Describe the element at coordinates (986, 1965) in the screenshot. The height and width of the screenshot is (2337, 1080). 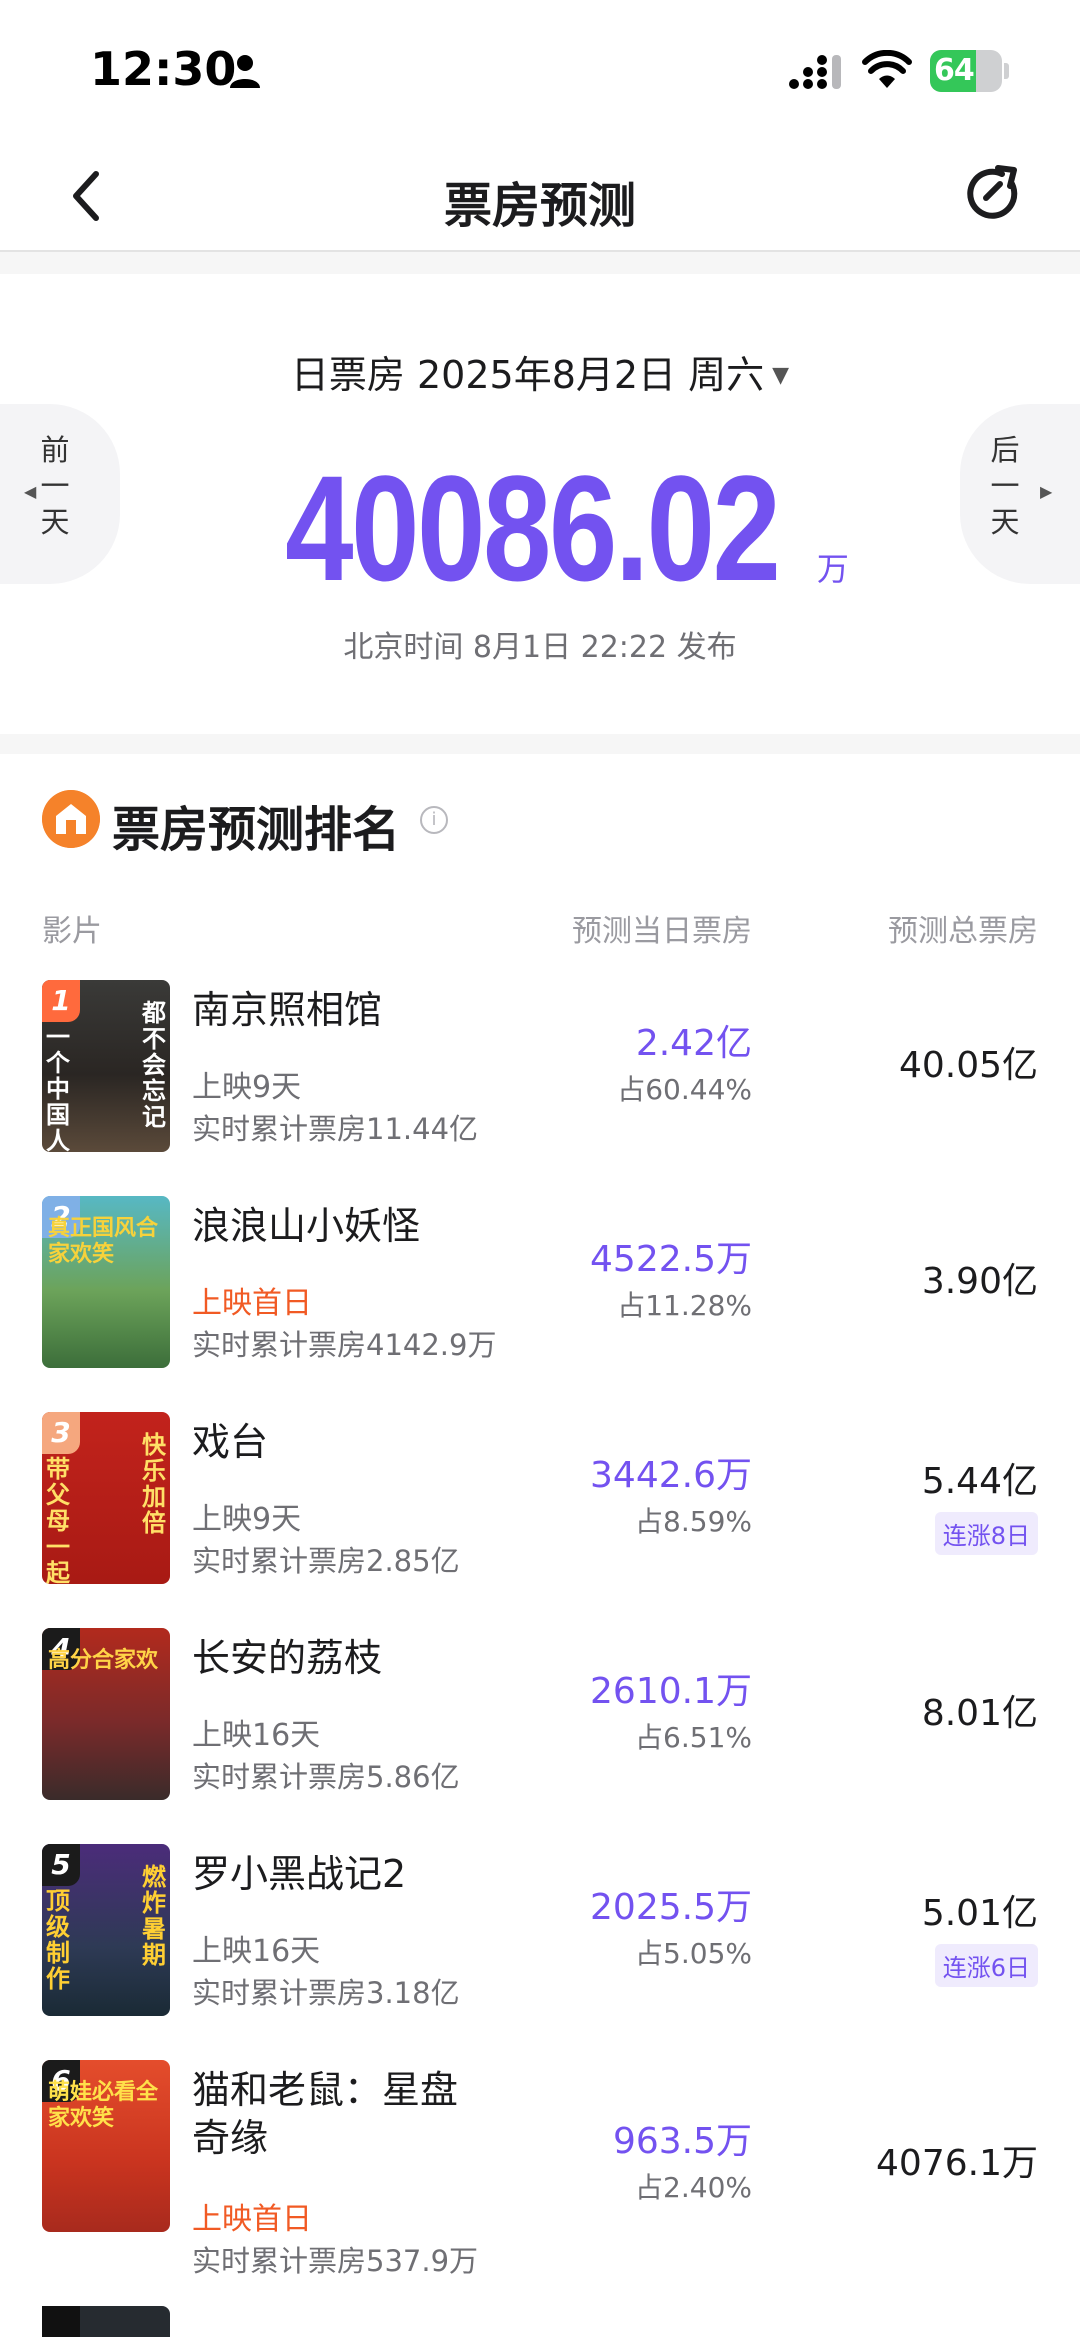
I see `rising-streak-badge: 连涨6日` at that location.